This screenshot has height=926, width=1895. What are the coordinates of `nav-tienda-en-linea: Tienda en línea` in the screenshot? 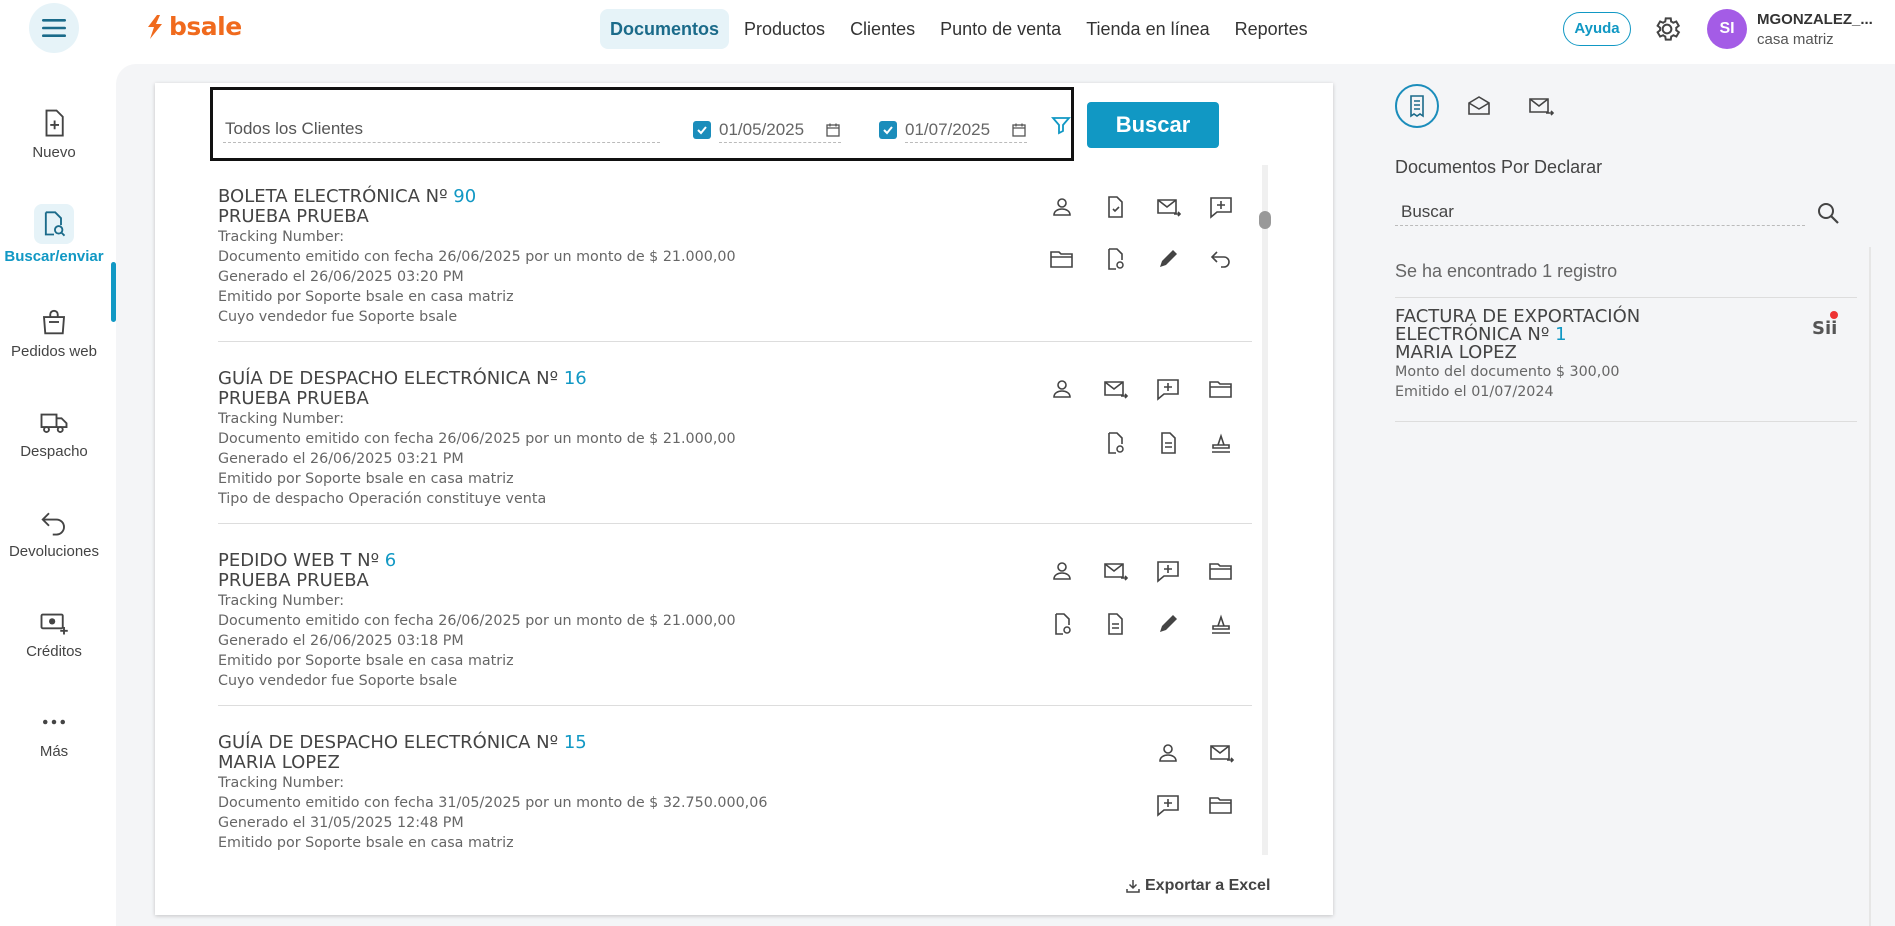 It's located at (1147, 29).